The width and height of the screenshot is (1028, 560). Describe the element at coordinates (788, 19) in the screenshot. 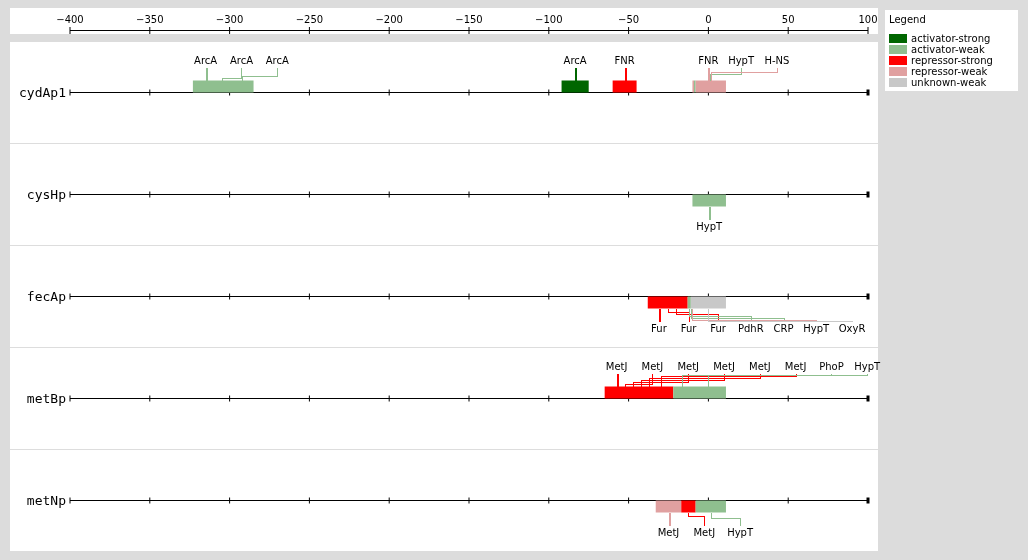

I see `tick-label: 50` at that location.